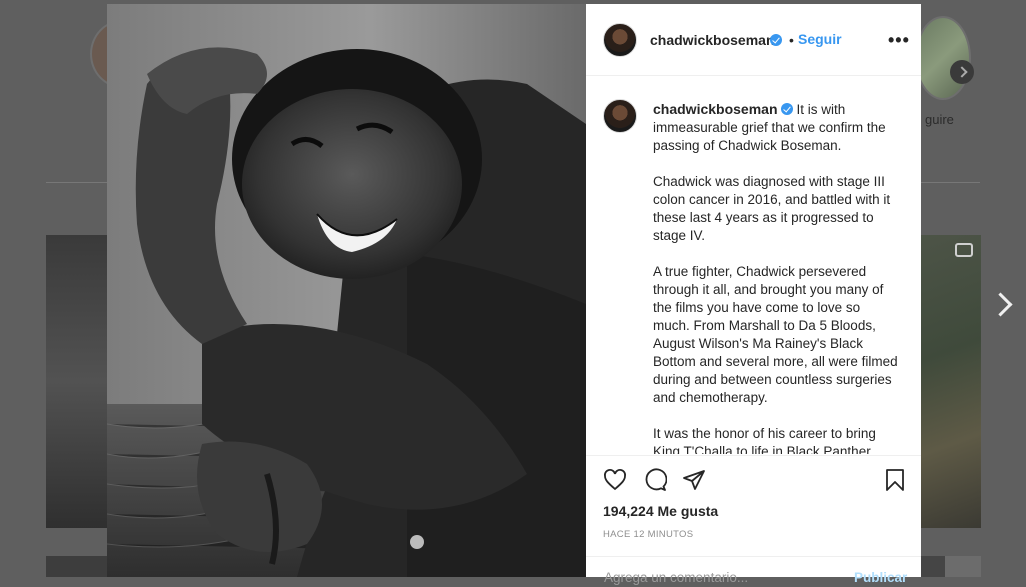  Describe the element at coordinates (620, 116) in the screenshot. I see `caption-author-avatar` at that location.